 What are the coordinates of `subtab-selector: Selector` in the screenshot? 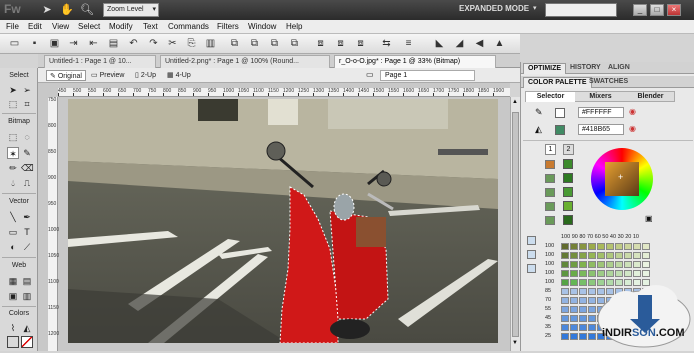 It's located at (550, 97).